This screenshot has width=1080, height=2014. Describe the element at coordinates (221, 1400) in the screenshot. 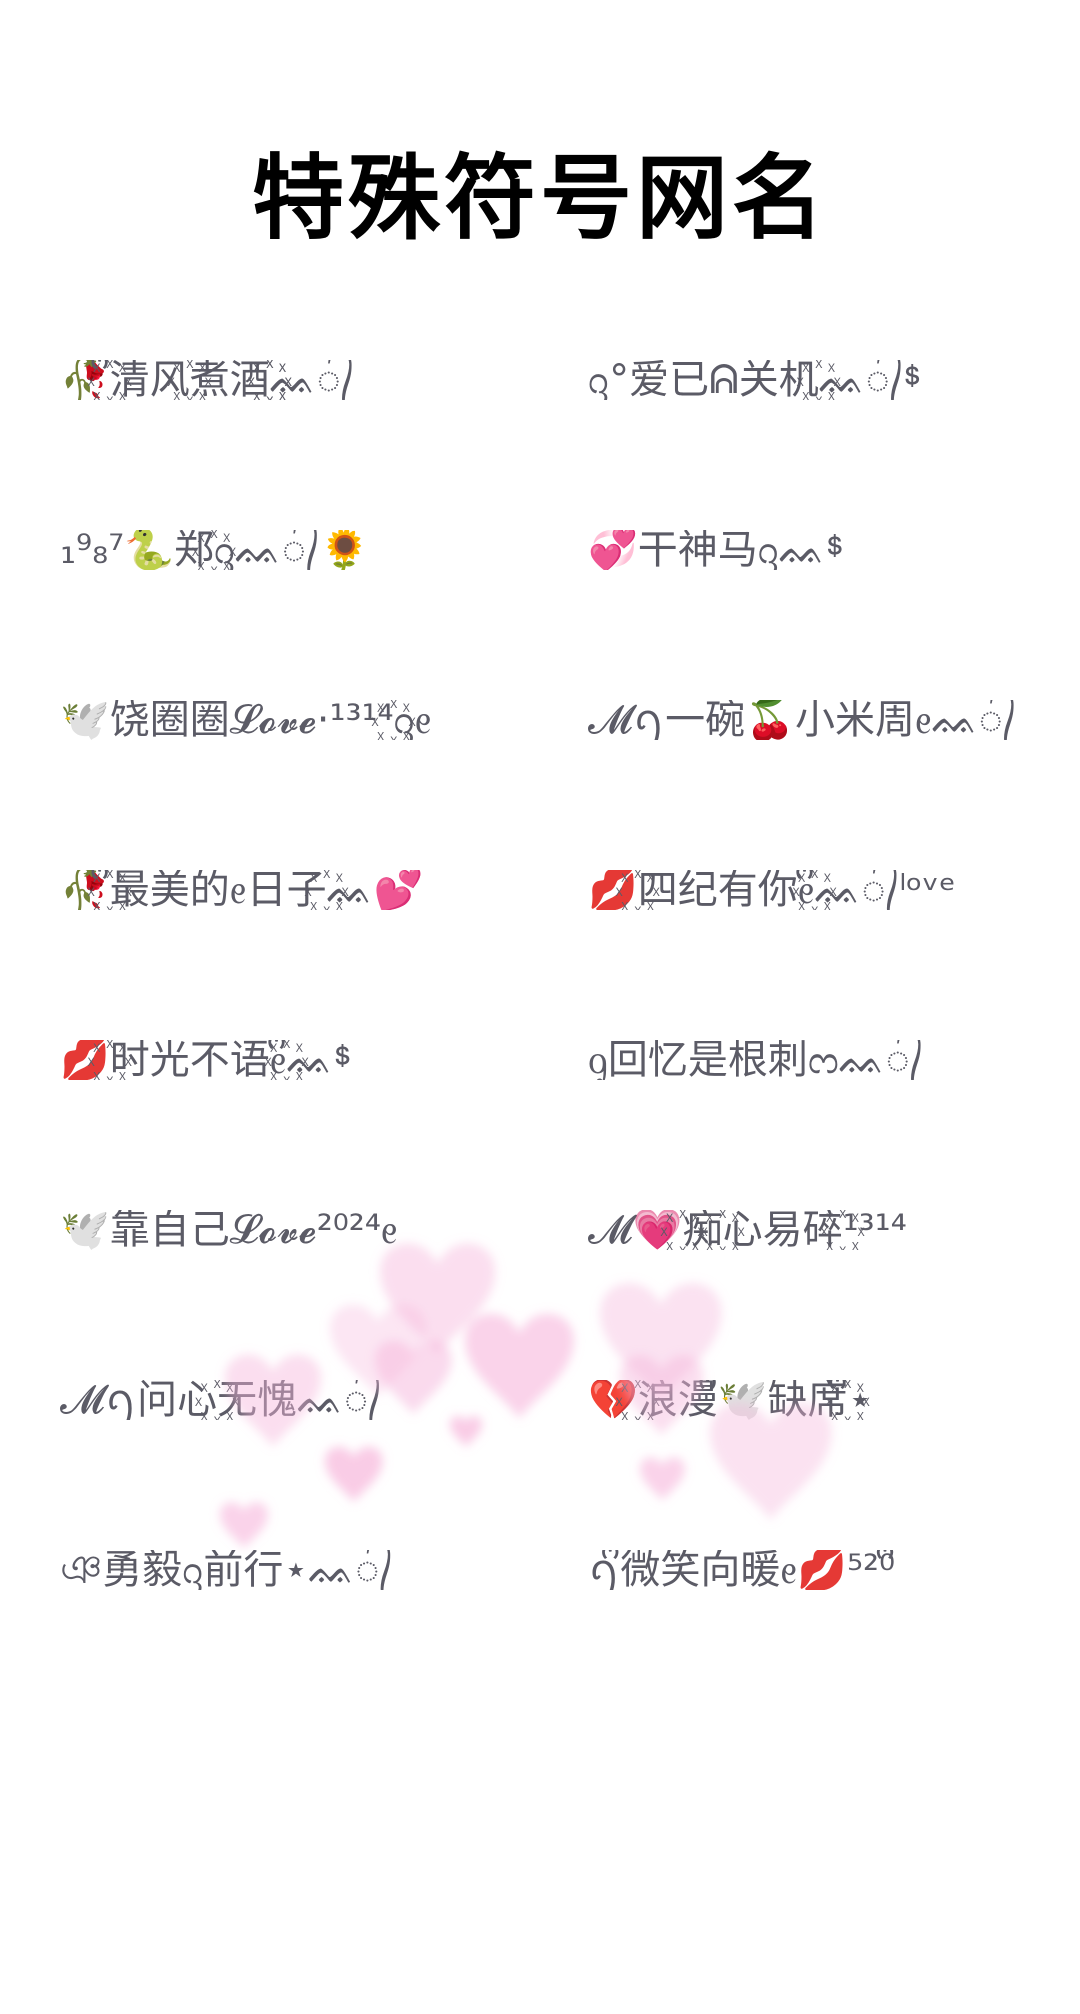

I see `nickname-item: 𝓜ꪆ问心꙰无愧ᨐ᭄` at that location.